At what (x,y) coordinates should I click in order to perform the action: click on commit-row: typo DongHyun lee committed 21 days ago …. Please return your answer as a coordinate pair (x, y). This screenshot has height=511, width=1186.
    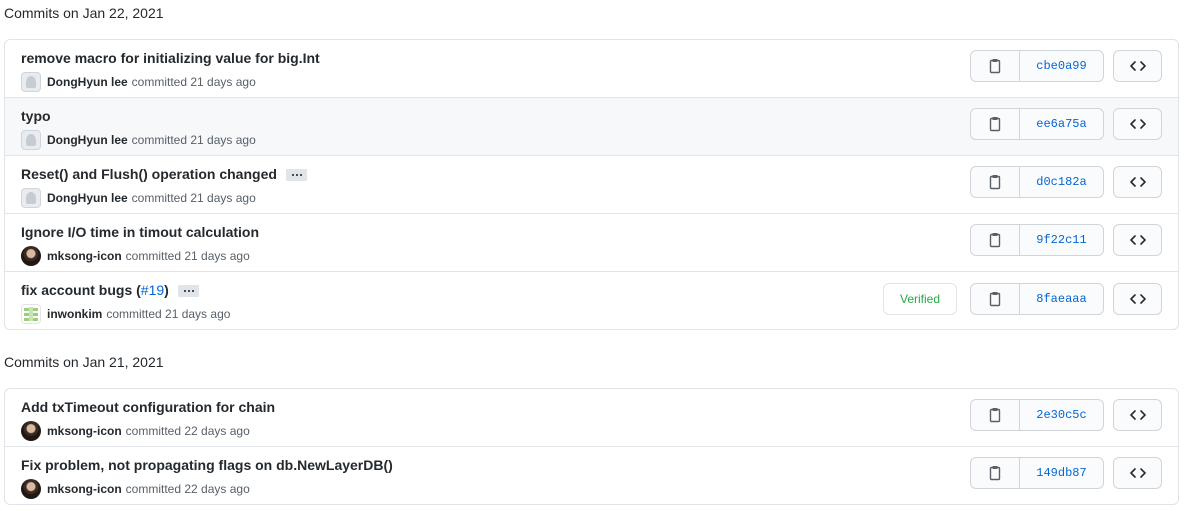
    Looking at the image, I should click on (591, 126).